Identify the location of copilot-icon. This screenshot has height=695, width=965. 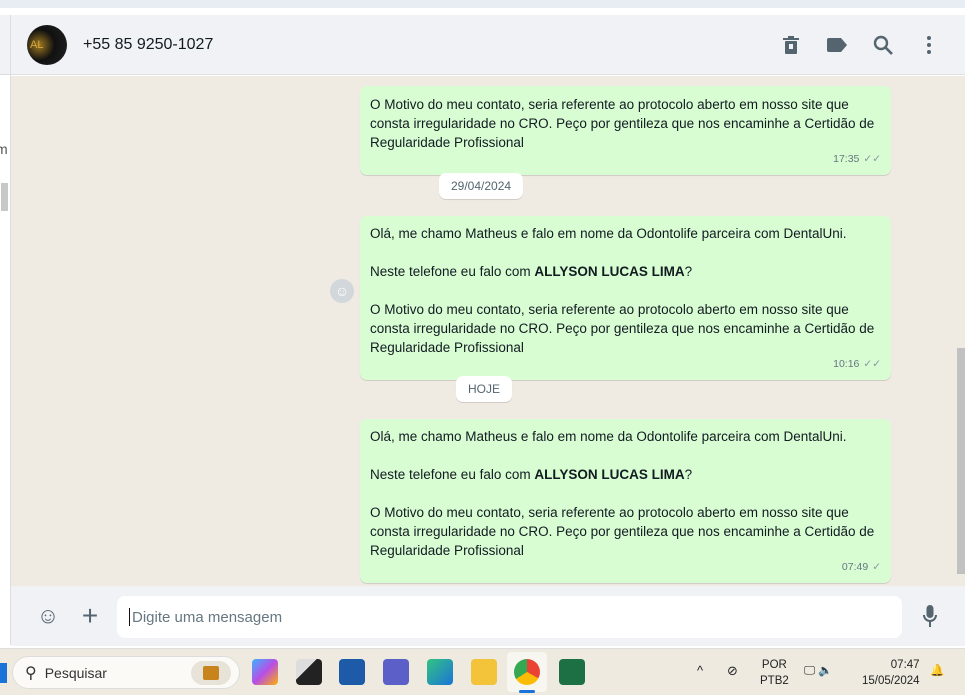
(265, 672).